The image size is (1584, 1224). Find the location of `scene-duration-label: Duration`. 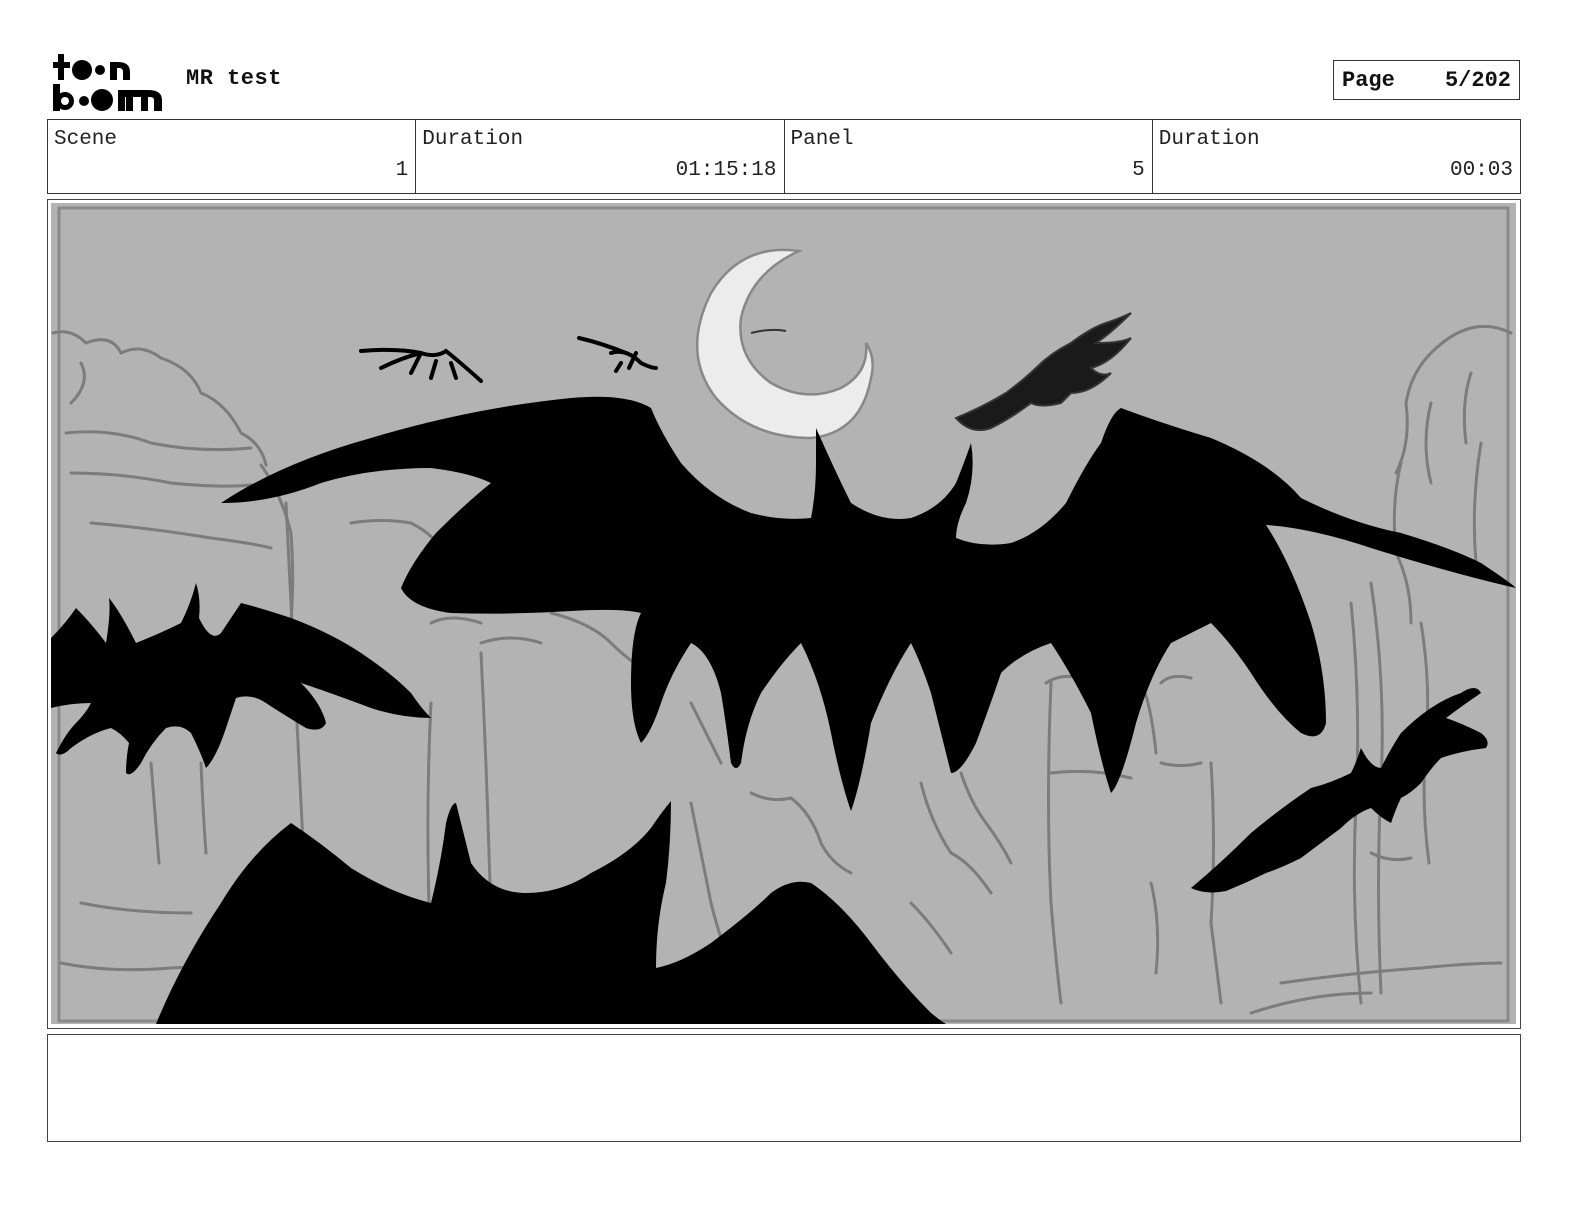

scene-duration-label: Duration is located at coordinates (473, 139).